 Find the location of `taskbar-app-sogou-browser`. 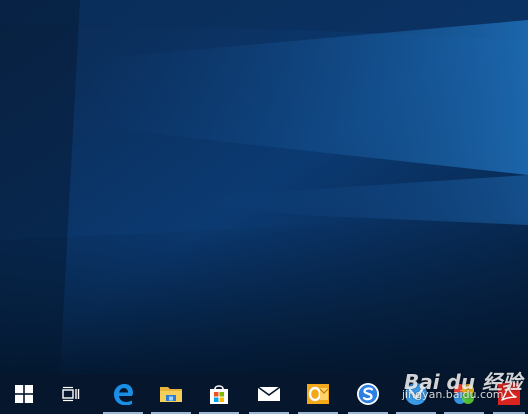

taskbar-app-sogou-browser is located at coordinates (368, 394).